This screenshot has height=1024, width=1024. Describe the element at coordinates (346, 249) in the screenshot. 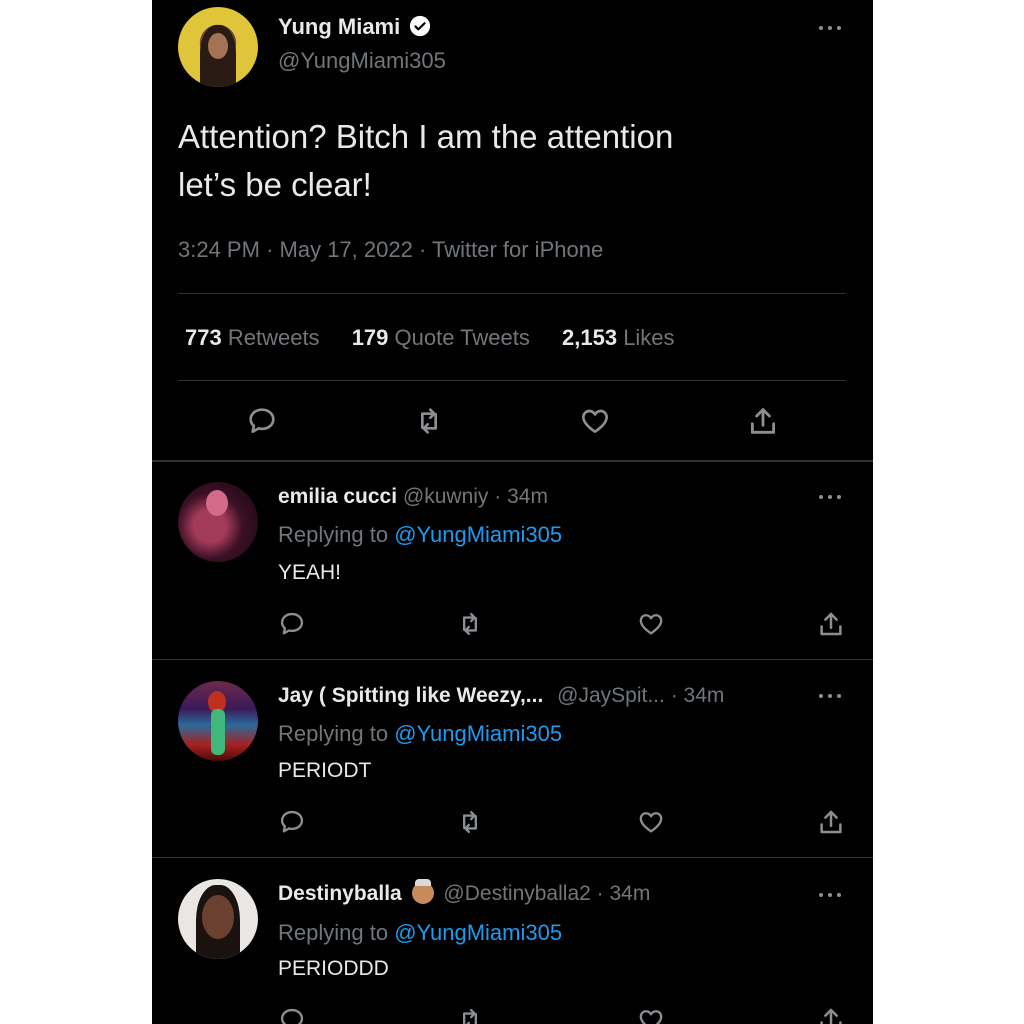

I see `tweet-date: May 17, 2022` at that location.